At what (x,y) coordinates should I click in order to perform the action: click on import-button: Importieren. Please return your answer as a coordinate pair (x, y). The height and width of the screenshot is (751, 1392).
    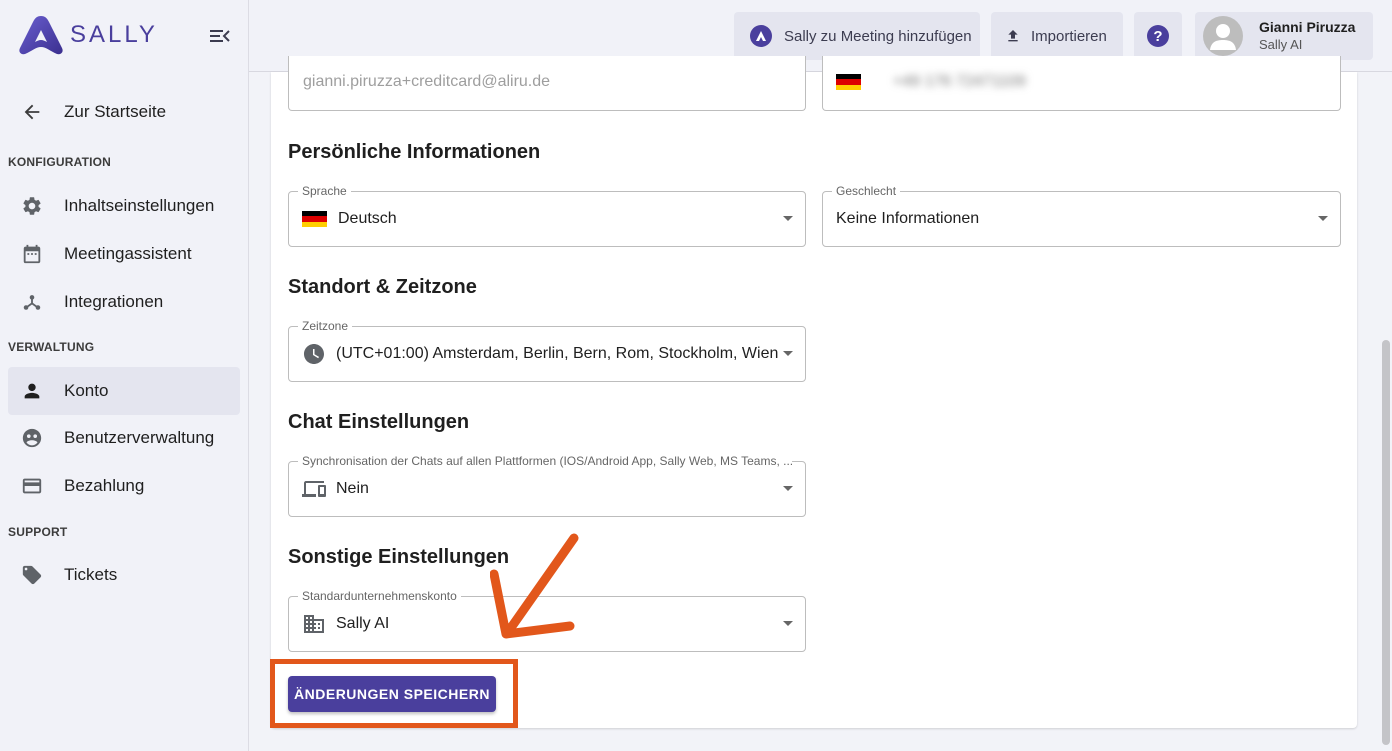
    Looking at the image, I should click on (1057, 36).